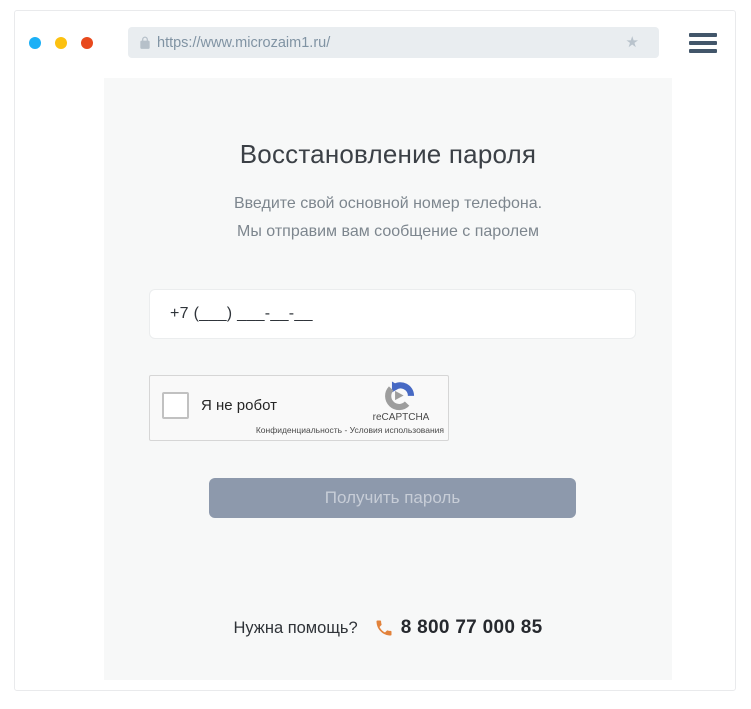 The width and height of the screenshot is (751, 709). Describe the element at coordinates (87, 43) in the screenshot. I see `traffic-light-red` at that location.